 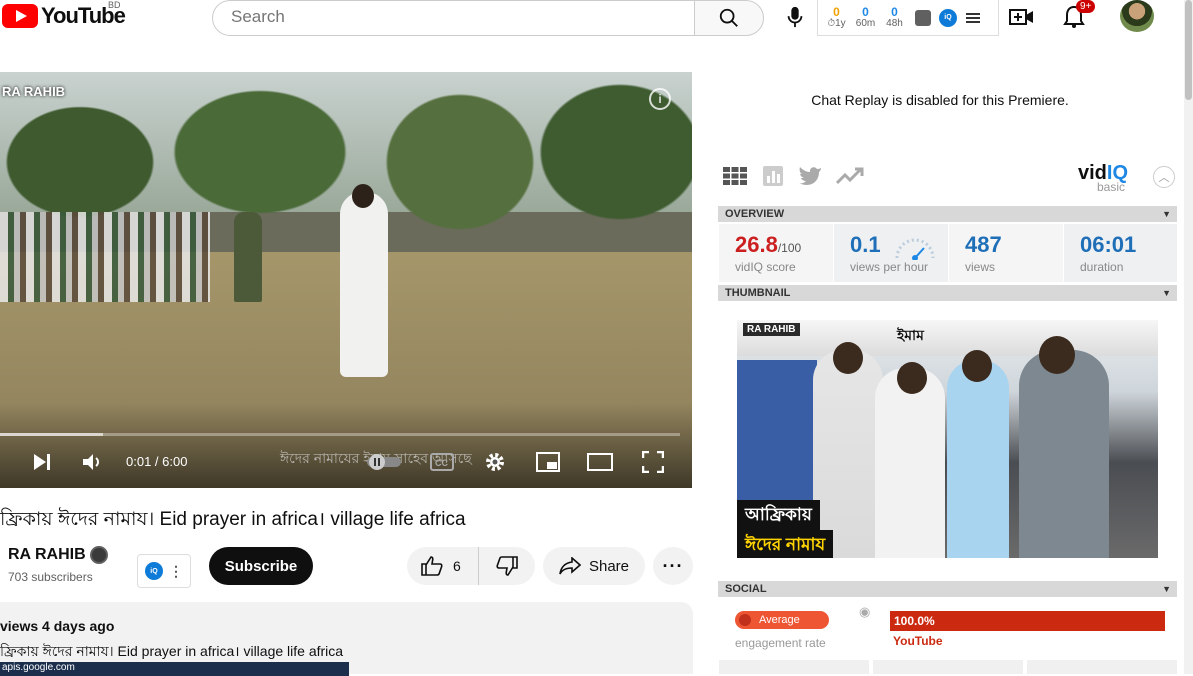 I want to click on search-input, so click(x=454, y=17).